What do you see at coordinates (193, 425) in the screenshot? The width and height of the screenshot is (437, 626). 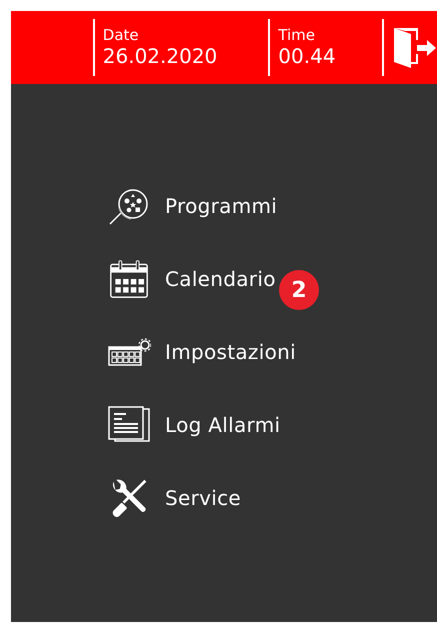 I see `menu-item: Log Allarmi` at bounding box center [193, 425].